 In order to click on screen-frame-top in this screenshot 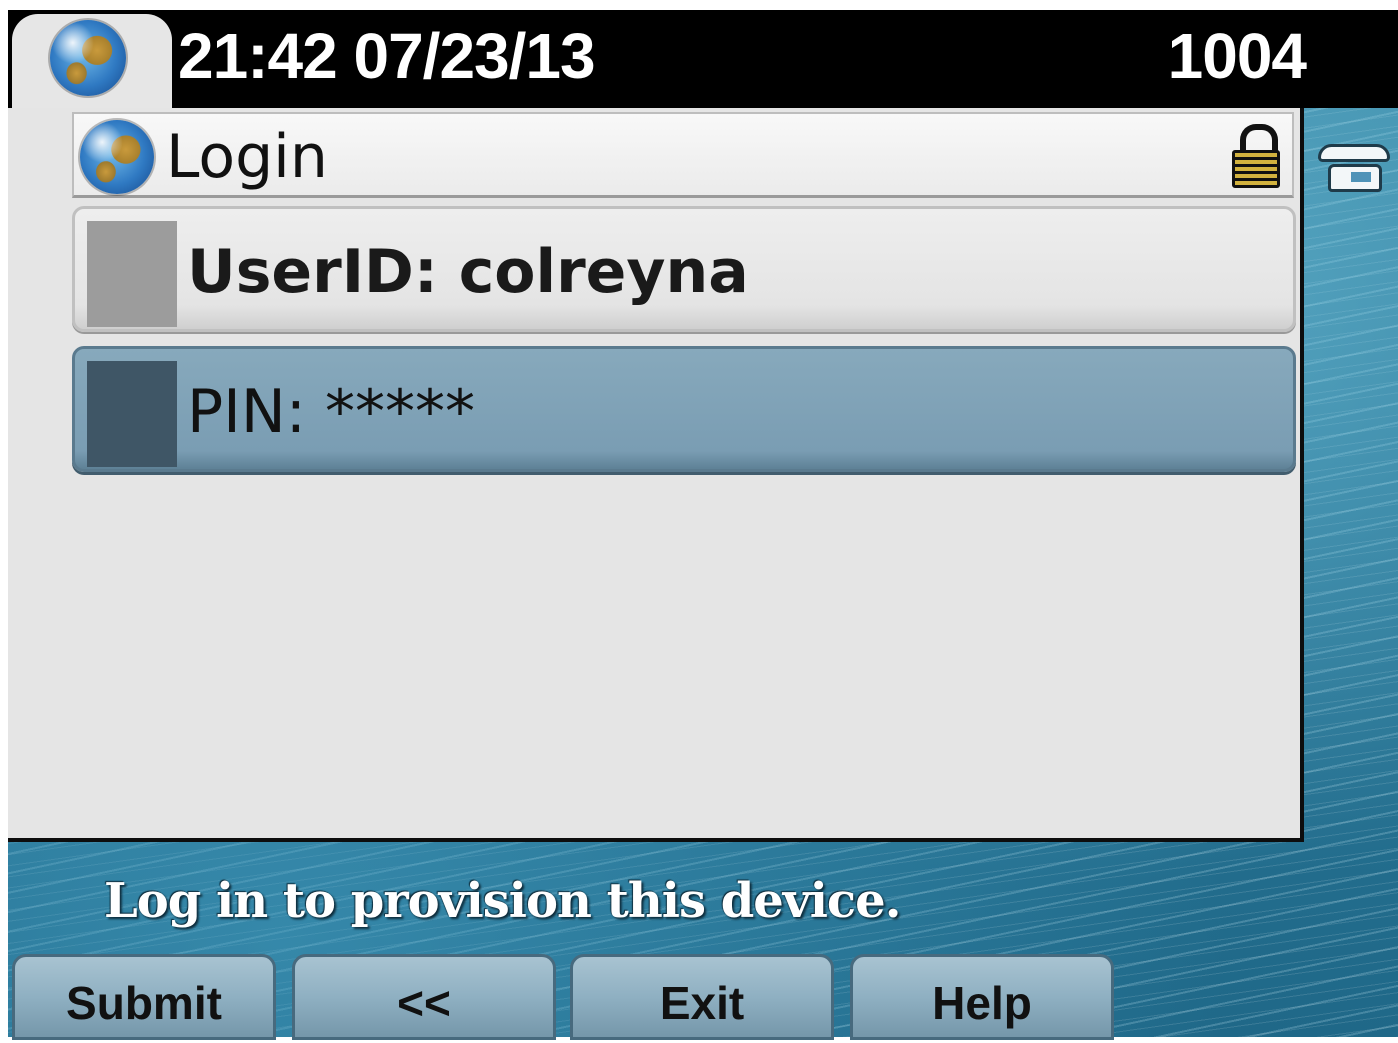, I will do `click(699, 5)`.